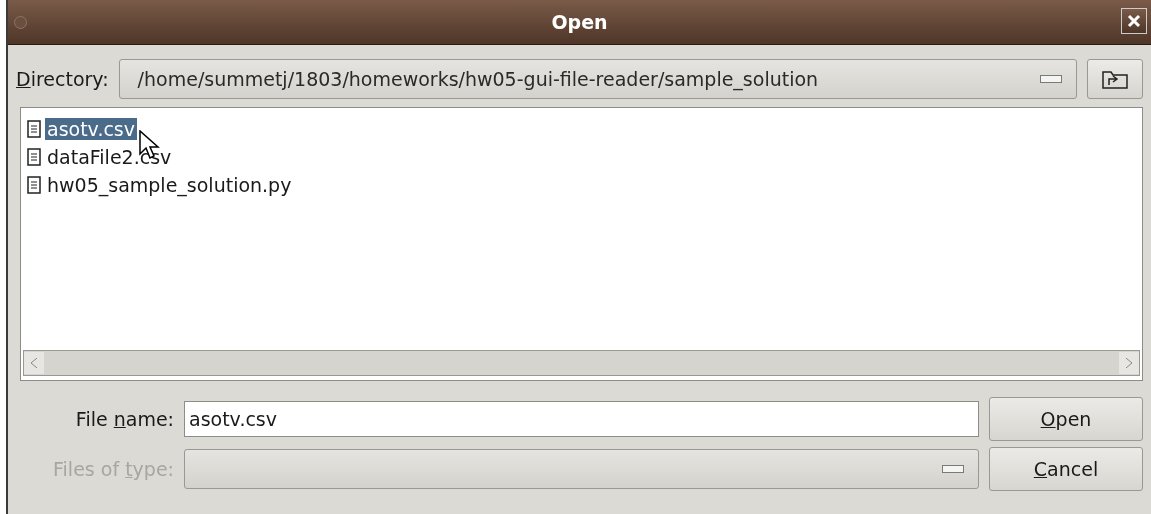 This screenshot has height=514, width=1151. Describe the element at coordinates (581, 363) in the screenshot. I see `horizontal-scrollbar` at that location.